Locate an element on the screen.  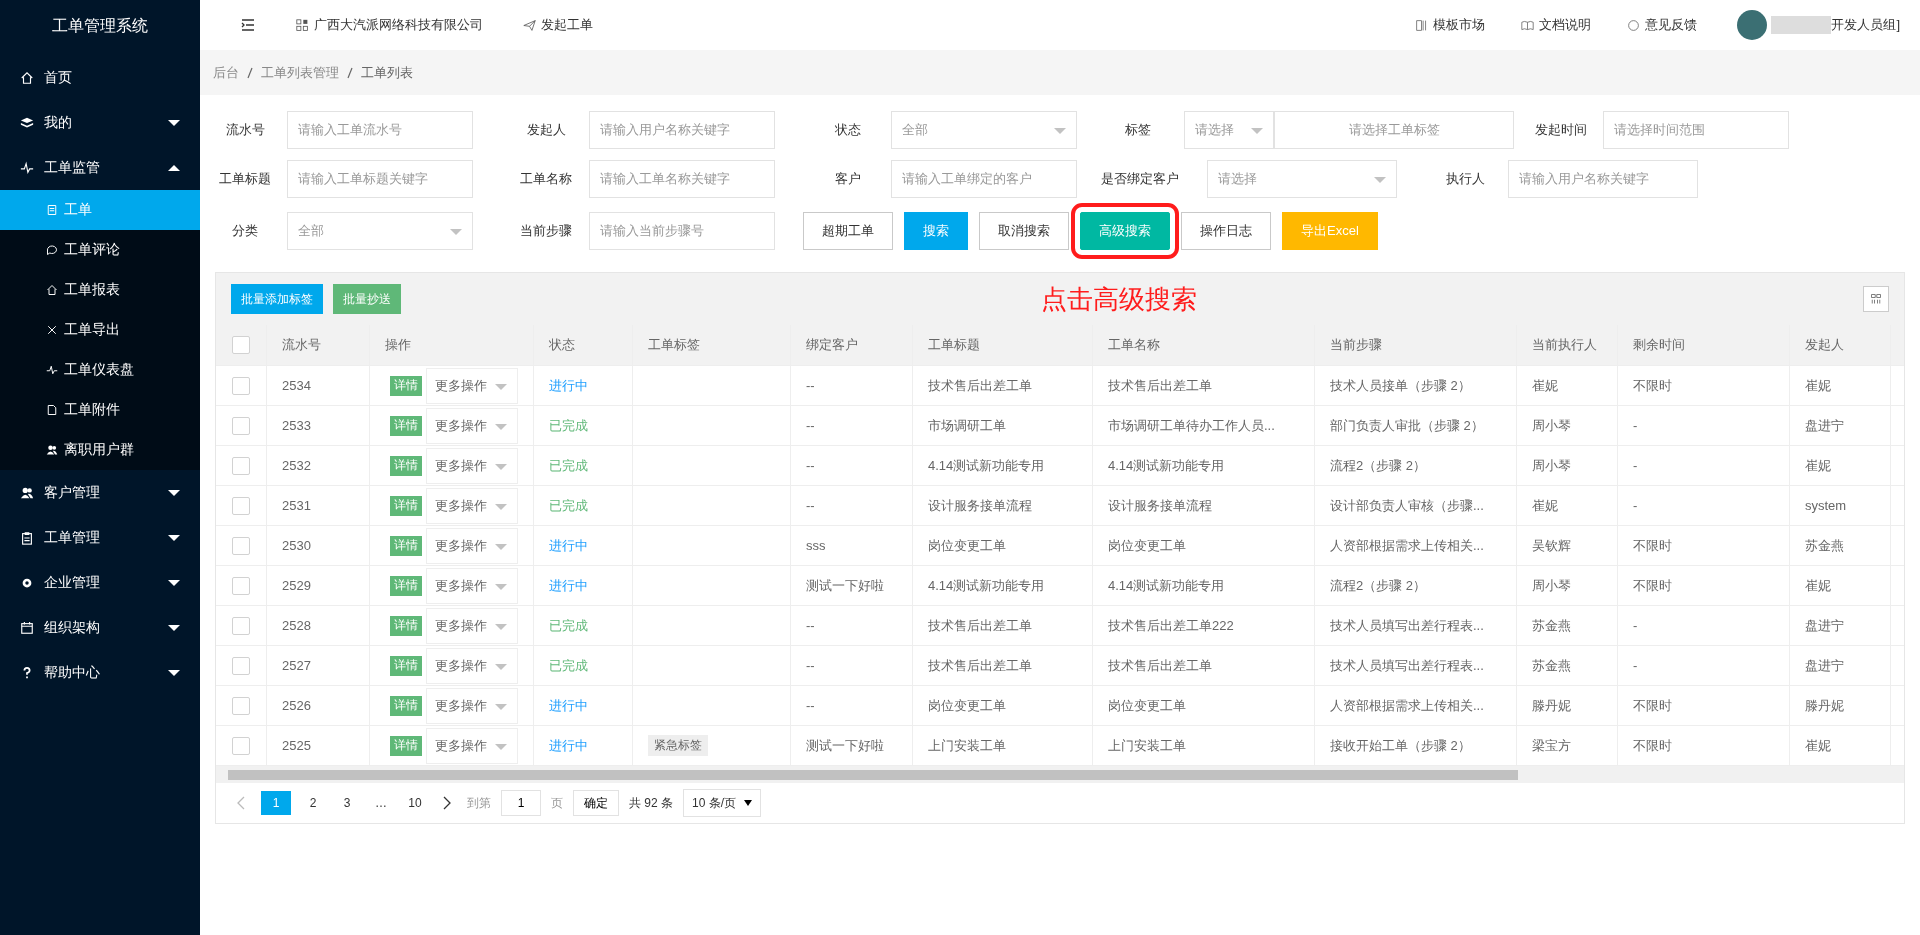
menu-item-icon is located at coordinates (27, 167).